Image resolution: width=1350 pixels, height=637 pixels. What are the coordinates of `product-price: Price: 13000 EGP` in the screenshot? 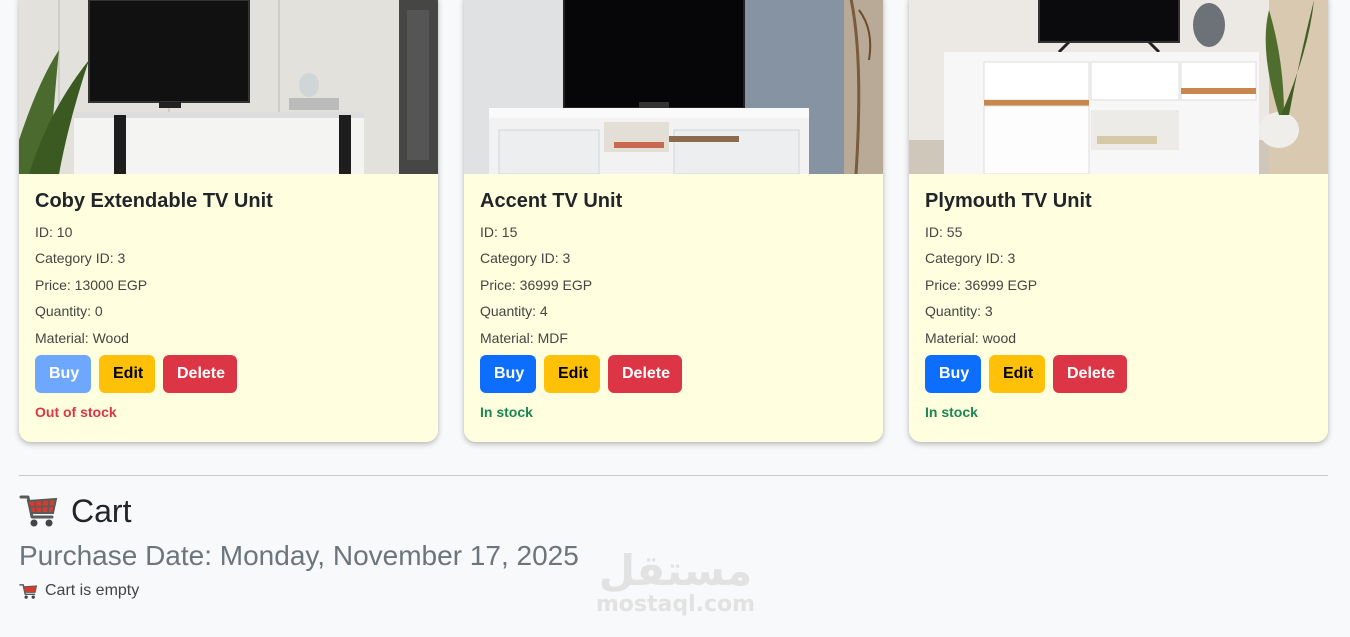 It's located at (91, 284).